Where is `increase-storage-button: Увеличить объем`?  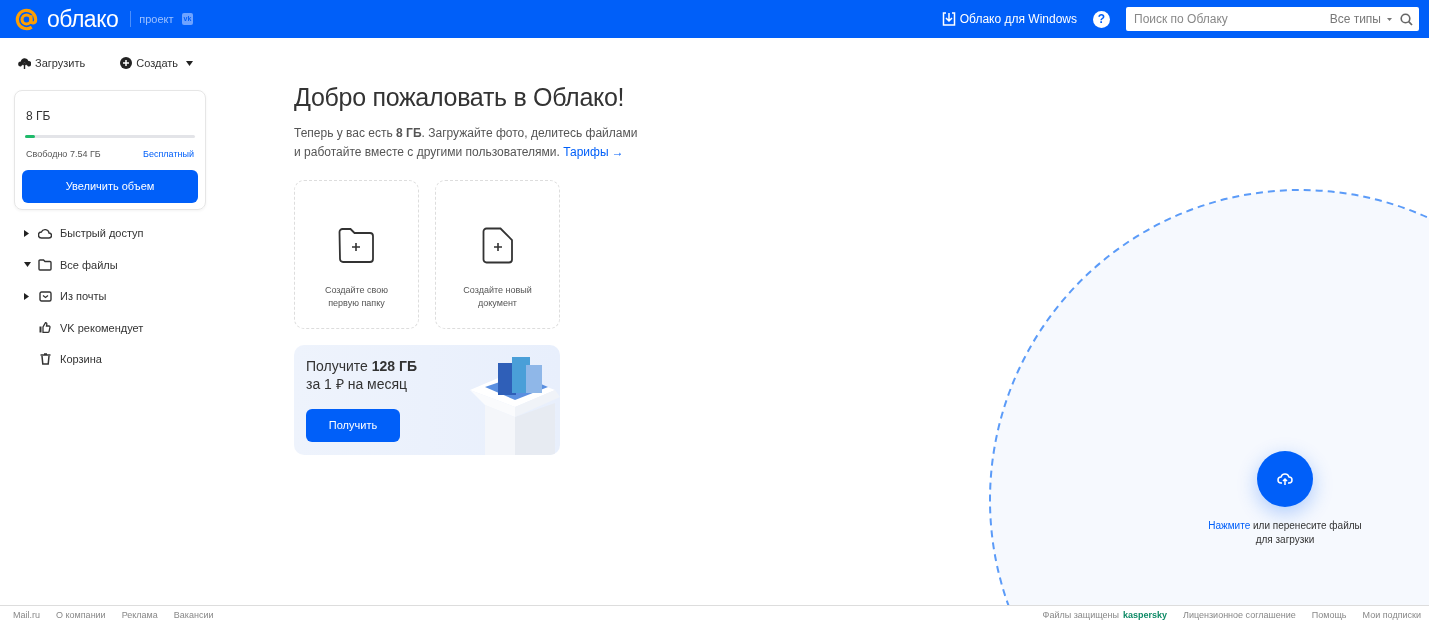 increase-storage-button: Увеличить объем is located at coordinates (110, 186).